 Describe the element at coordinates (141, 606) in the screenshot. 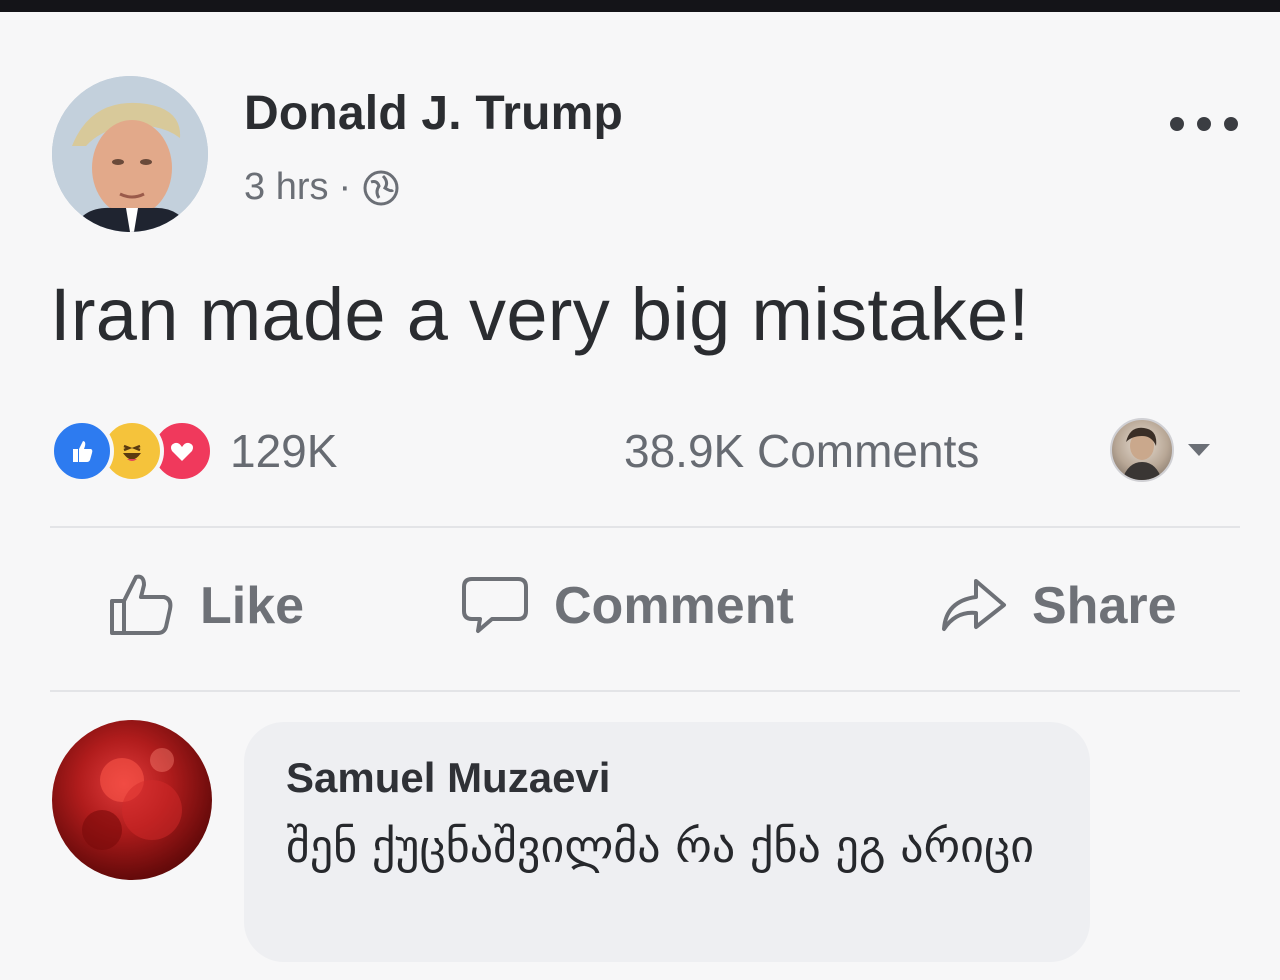

I see `thumbs-up-icon` at that location.